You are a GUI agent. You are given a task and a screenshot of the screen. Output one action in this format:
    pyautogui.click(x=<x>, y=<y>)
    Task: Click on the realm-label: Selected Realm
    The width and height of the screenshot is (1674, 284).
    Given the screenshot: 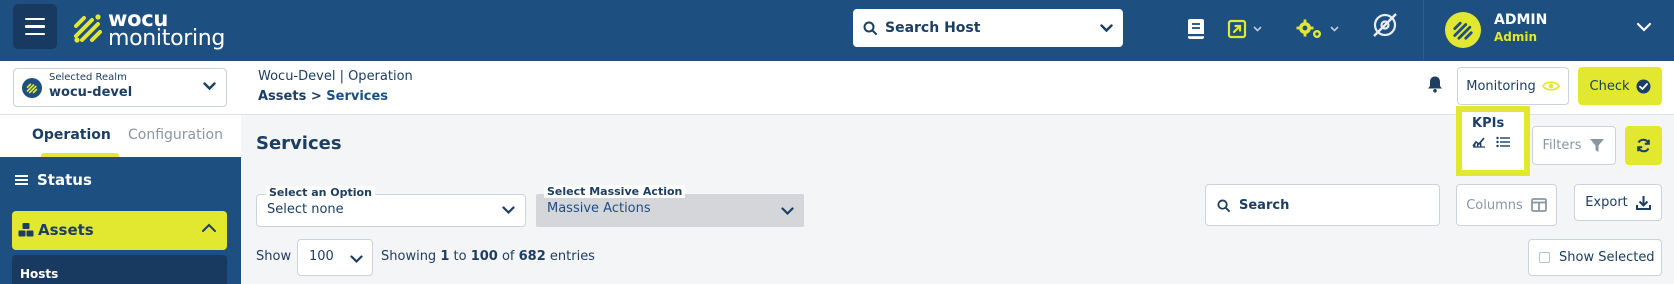 What is the action you would take?
    pyautogui.click(x=88, y=77)
    